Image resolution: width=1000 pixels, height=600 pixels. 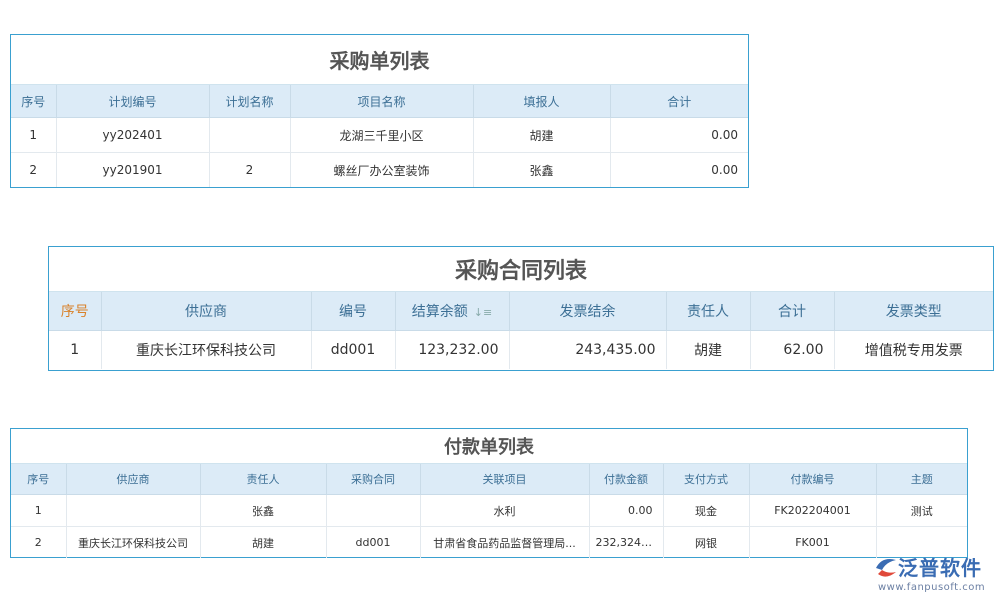 I want to click on cell-project-name: 螺丝厂办公室装饰, so click(x=382, y=169).